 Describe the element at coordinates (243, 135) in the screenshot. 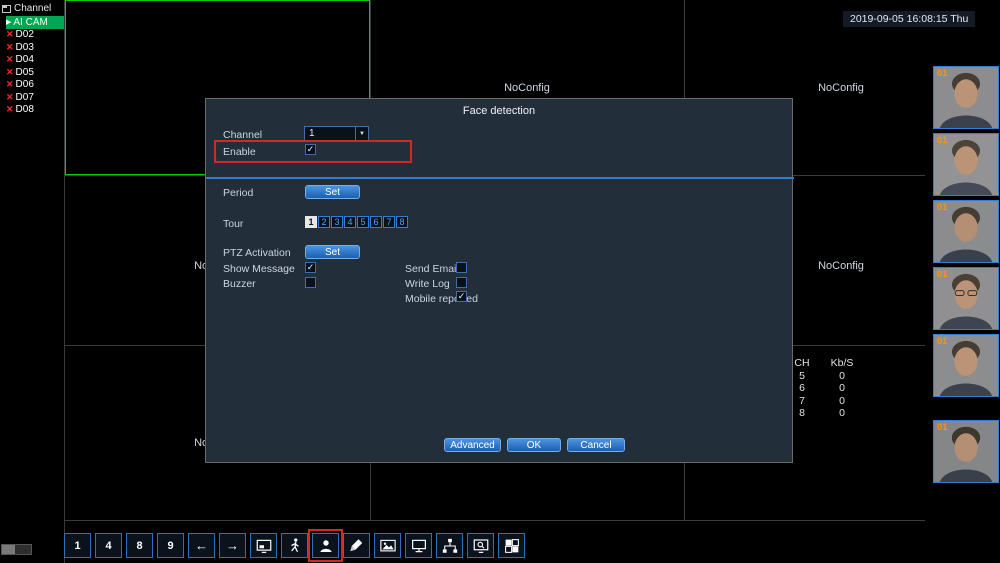

I see `channel-field-label: Channel` at that location.